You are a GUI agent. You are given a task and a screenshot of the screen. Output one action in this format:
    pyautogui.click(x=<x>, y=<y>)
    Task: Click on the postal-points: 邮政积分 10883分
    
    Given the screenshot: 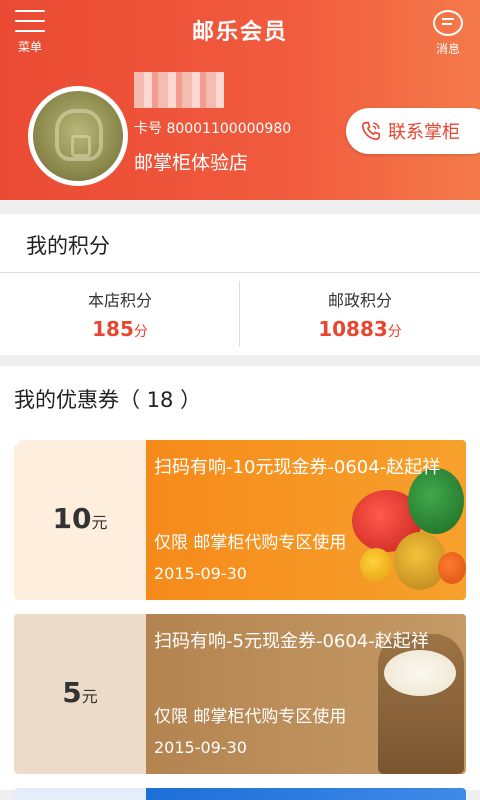 What is the action you would take?
    pyautogui.click(x=360, y=314)
    